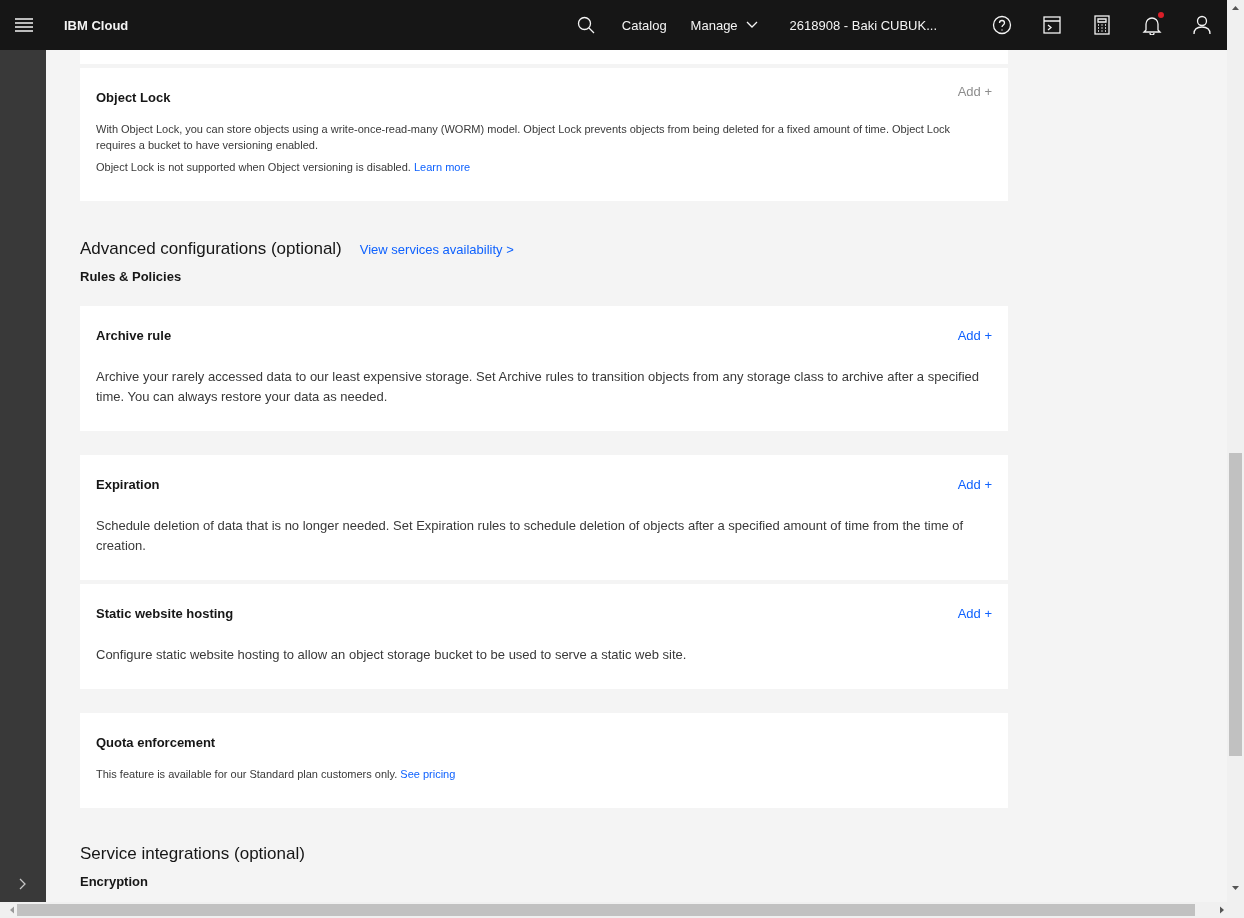 This screenshot has width=1244, height=918. What do you see at coordinates (131, 276) in the screenshot?
I see `subsection-heading: Rules & Policies` at bounding box center [131, 276].